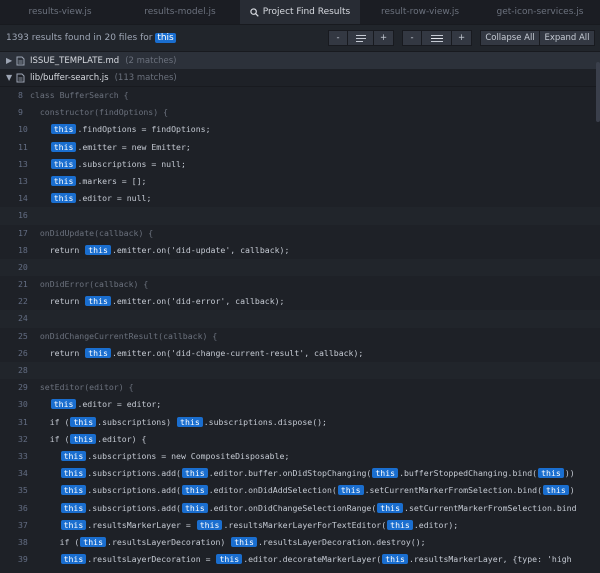 The height and width of the screenshot is (573, 600). What do you see at coordinates (437, 38) in the screenshot?
I see `context-lines-button` at bounding box center [437, 38].